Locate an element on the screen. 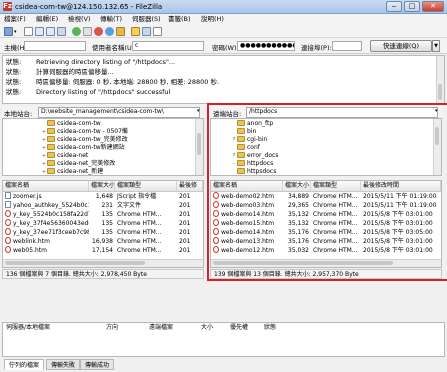 Image resolution: width=447 pixels, height=372 pixels. remote-tree-item: - httpdocs is located at coordinates (252, 164).